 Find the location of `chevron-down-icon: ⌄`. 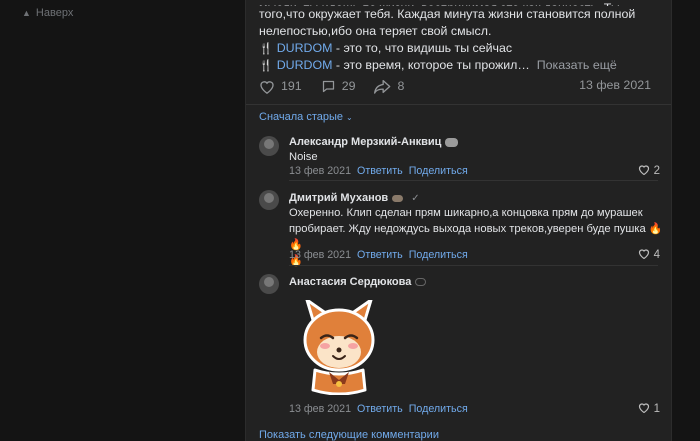

chevron-down-icon: ⌄ is located at coordinates (349, 117).